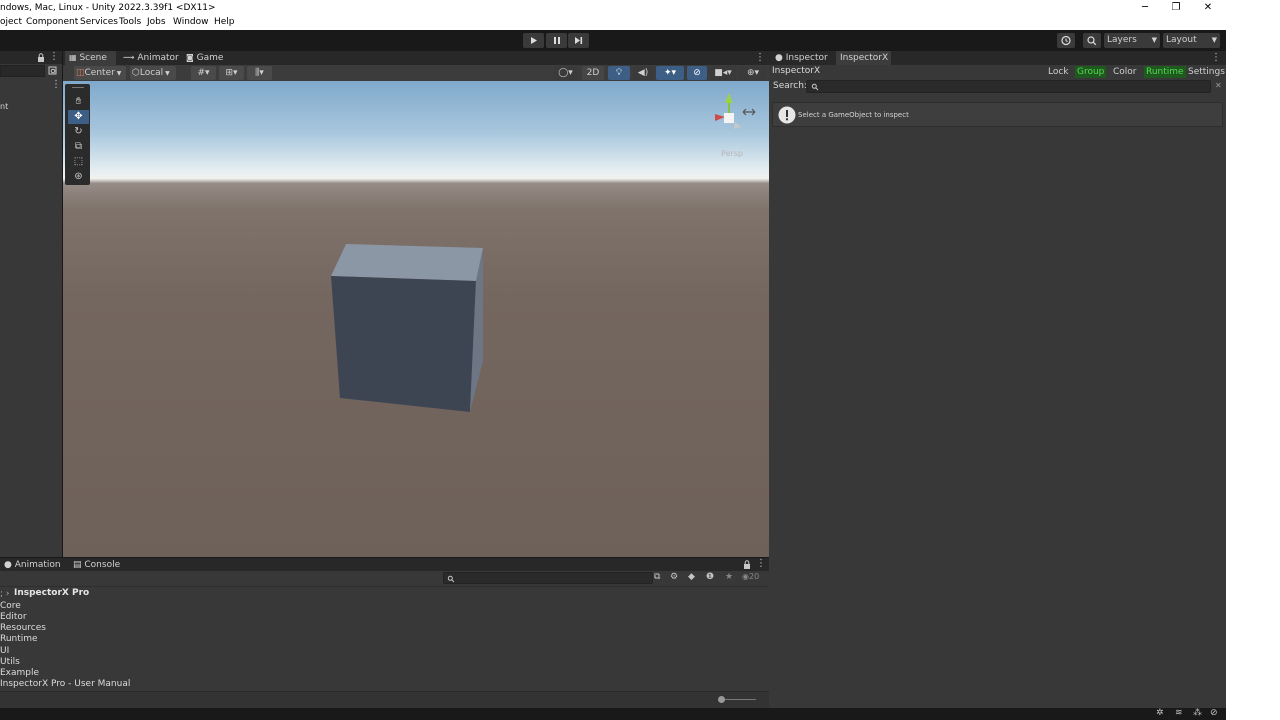 The height and width of the screenshot is (720, 1280). I want to click on hierarchy-item: nt, so click(4, 106).